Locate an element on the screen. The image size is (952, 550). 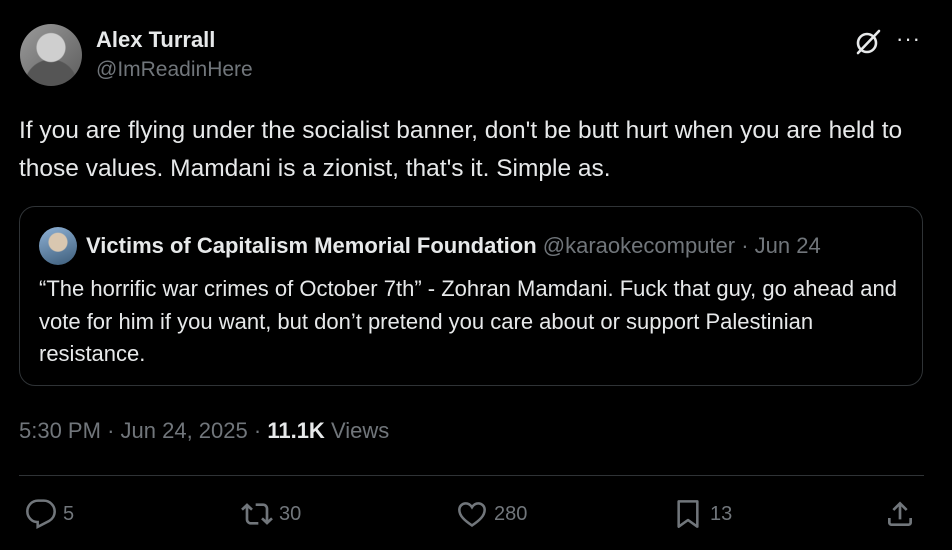
like-button: 280 is located at coordinates (491, 514).